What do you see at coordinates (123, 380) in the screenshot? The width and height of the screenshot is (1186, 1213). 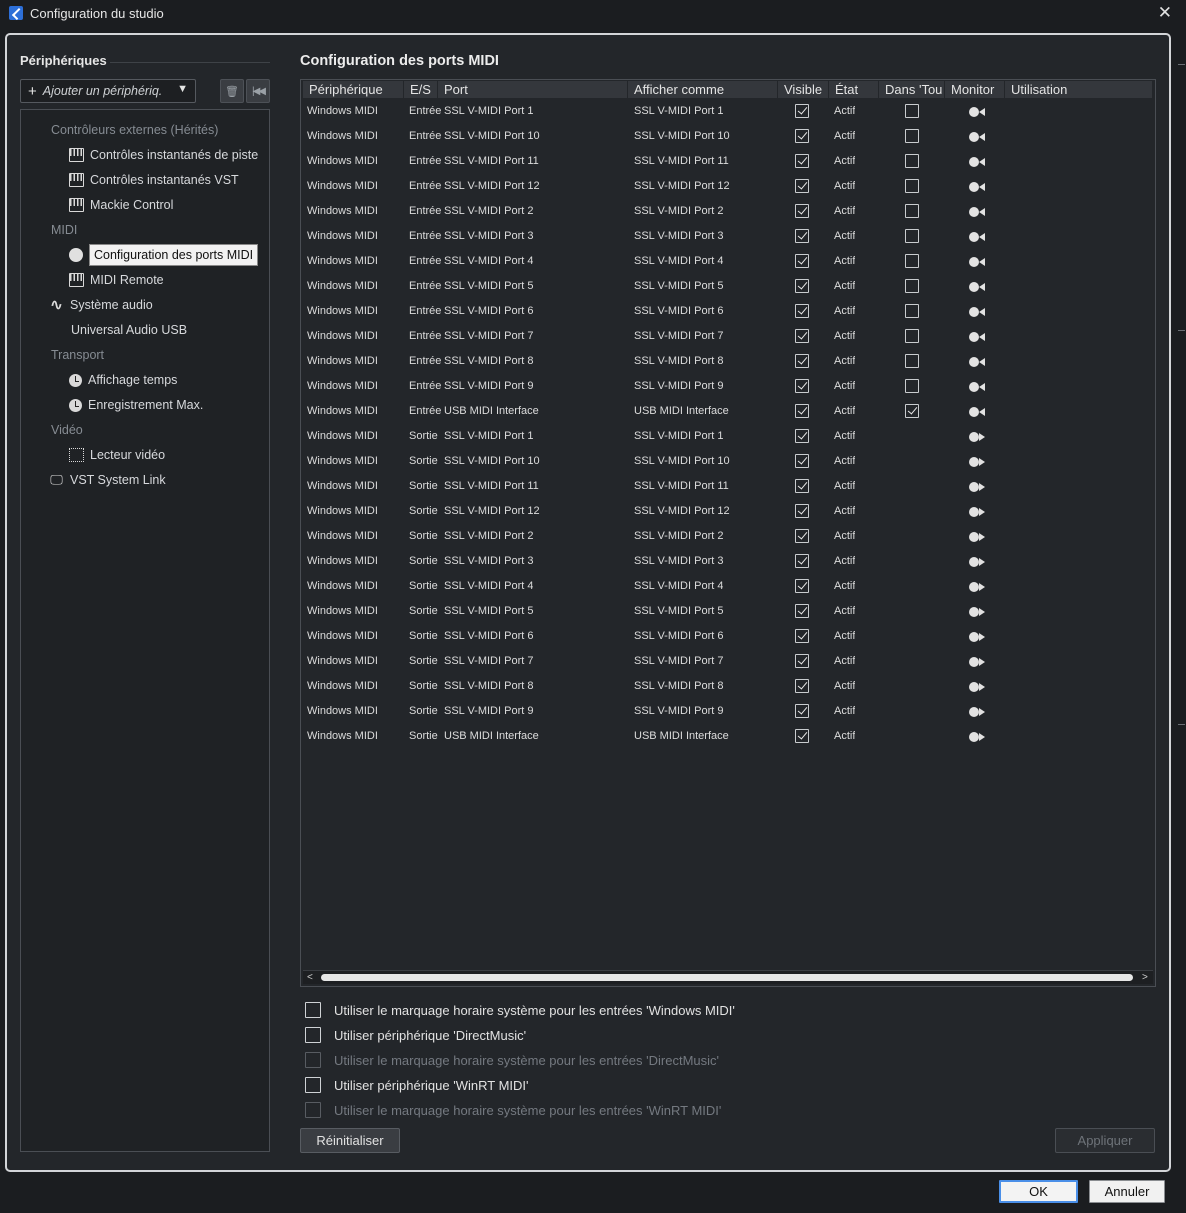 I see `tree-item: Affichage temps` at bounding box center [123, 380].